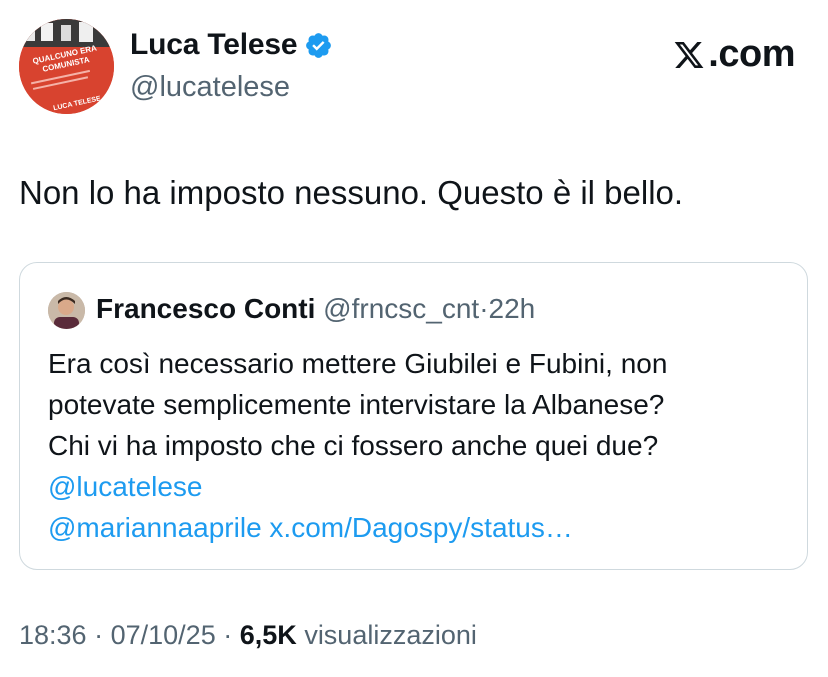 The image size is (828, 677). I want to click on quoted-author-handle: @frncsc_cnt, so click(401, 308).